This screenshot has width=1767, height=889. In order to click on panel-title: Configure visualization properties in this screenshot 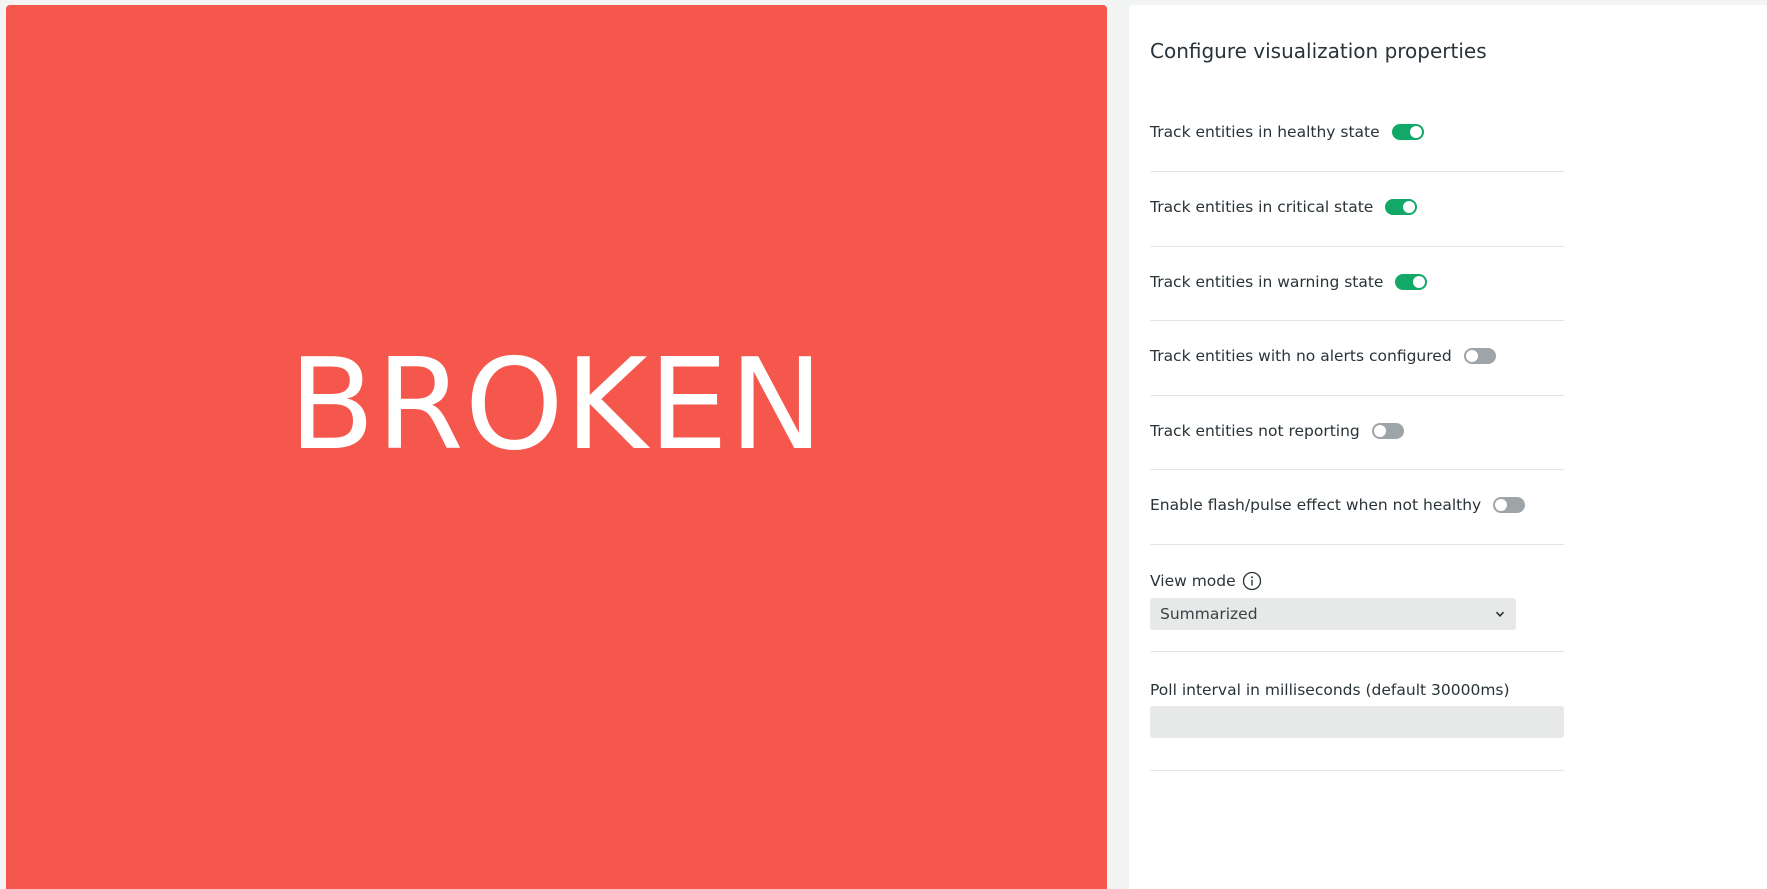, I will do `click(1318, 51)`.